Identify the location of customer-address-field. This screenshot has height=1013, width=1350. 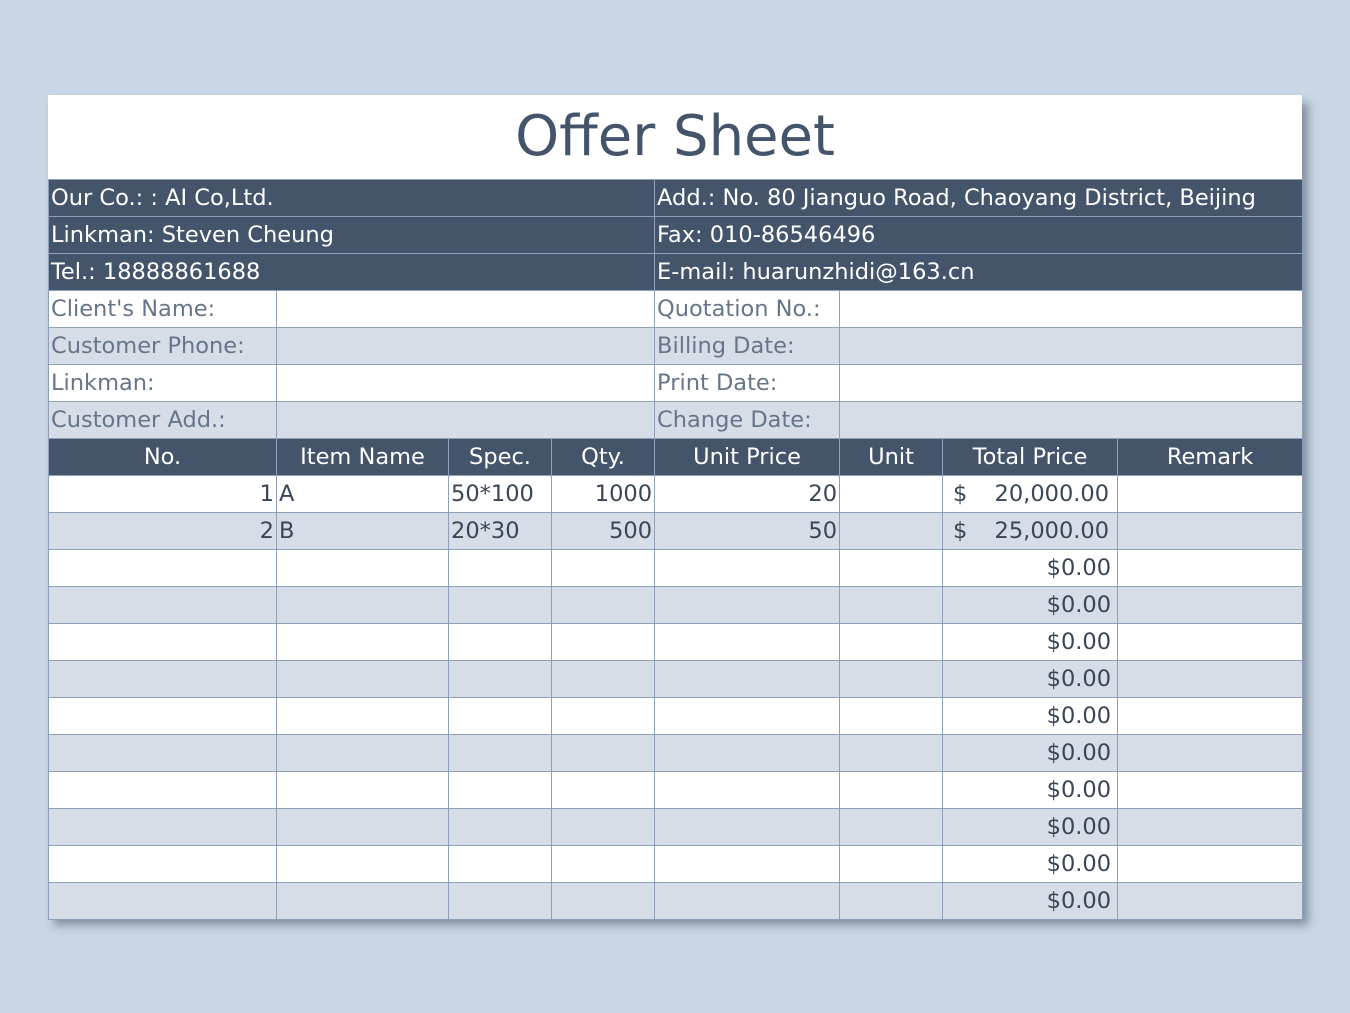
(465, 420).